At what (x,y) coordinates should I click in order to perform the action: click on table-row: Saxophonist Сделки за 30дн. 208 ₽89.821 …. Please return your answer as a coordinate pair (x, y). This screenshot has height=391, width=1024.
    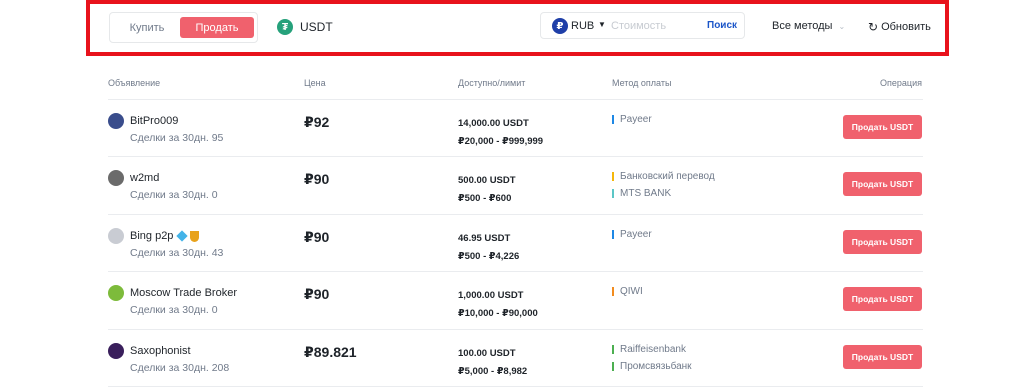
    Looking at the image, I should click on (512, 366).